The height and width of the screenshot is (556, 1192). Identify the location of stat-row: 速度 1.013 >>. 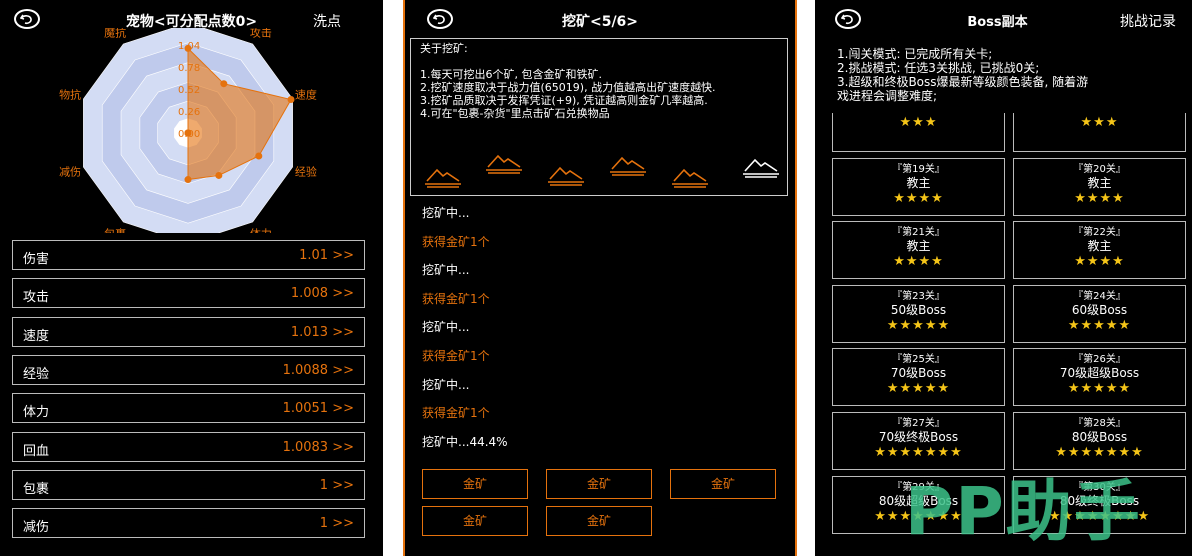
(188, 331).